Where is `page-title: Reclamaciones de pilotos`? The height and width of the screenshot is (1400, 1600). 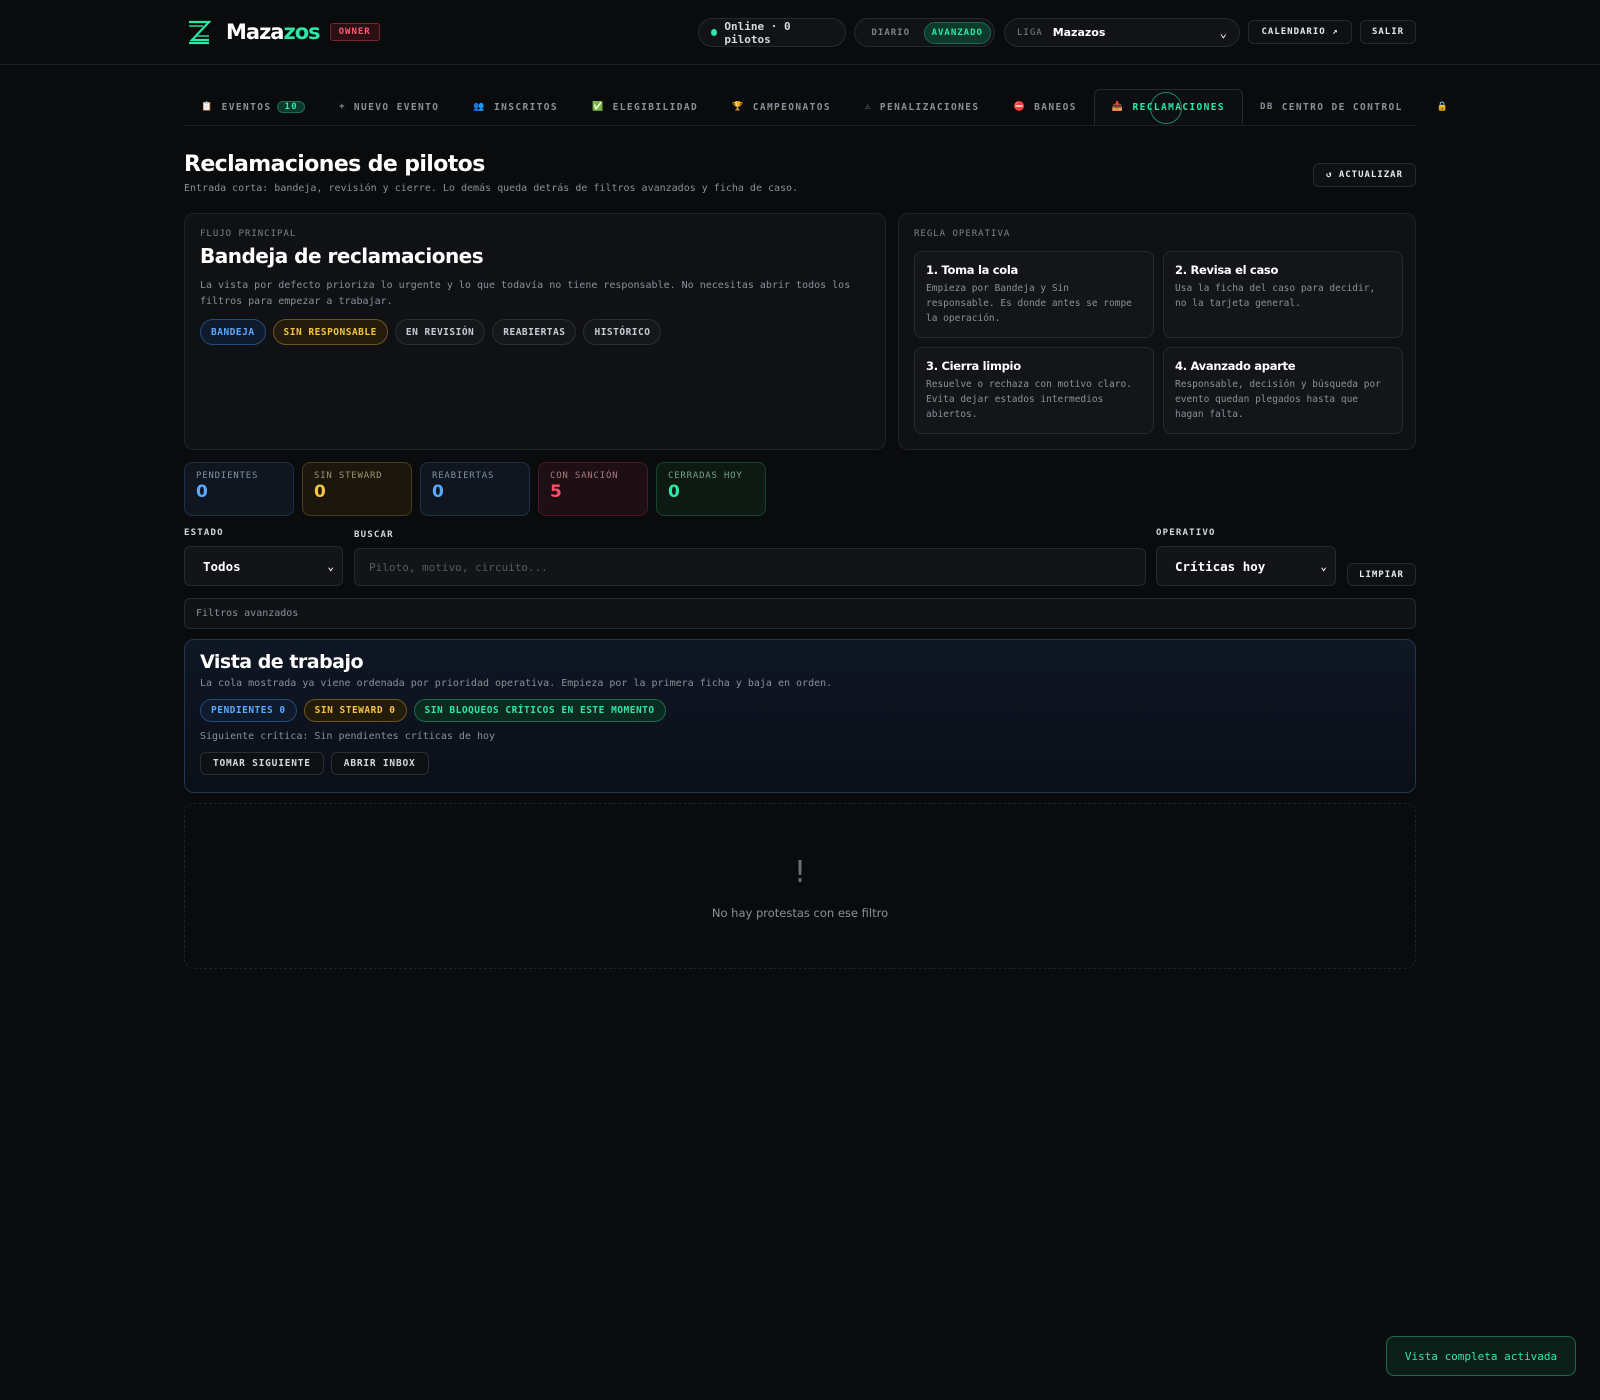
page-title: Reclamaciones de pilotos is located at coordinates (334, 164).